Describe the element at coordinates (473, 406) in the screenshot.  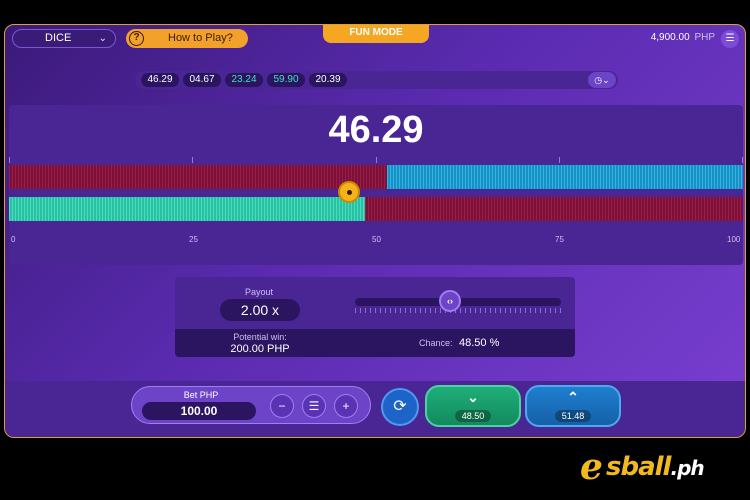
I see `bet-under-button: ⌄ 48.50` at that location.